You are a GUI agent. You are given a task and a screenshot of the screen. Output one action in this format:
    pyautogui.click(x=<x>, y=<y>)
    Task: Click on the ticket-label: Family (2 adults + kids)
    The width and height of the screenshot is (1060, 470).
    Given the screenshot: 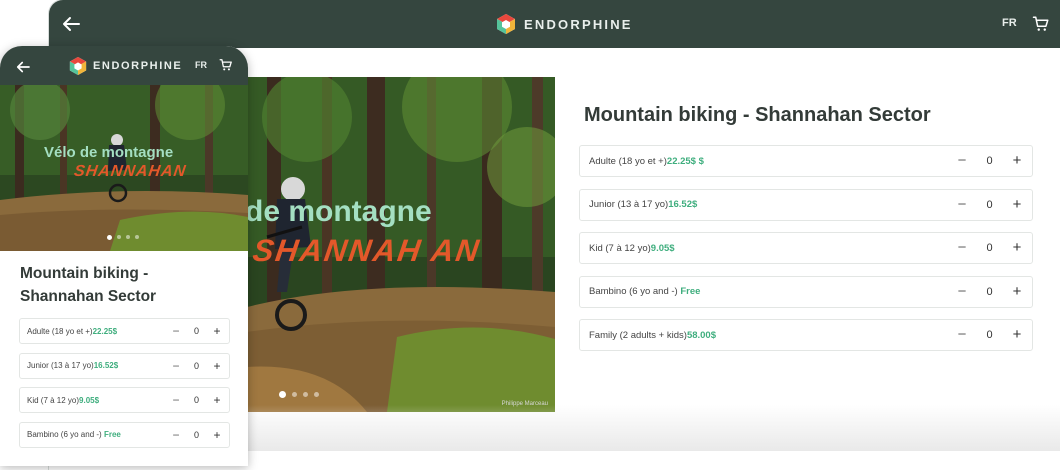 What is the action you would take?
    pyautogui.click(x=638, y=335)
    